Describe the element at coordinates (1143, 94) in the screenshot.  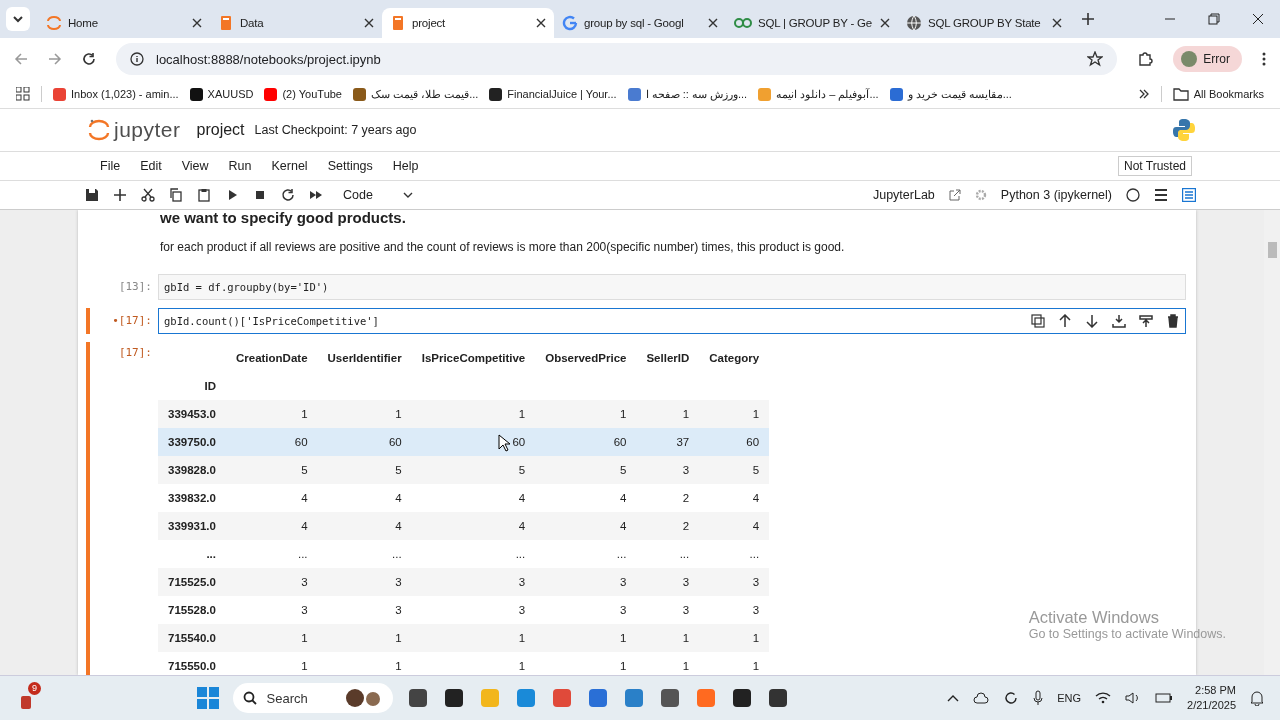
I see `chevron-icon` at that location.